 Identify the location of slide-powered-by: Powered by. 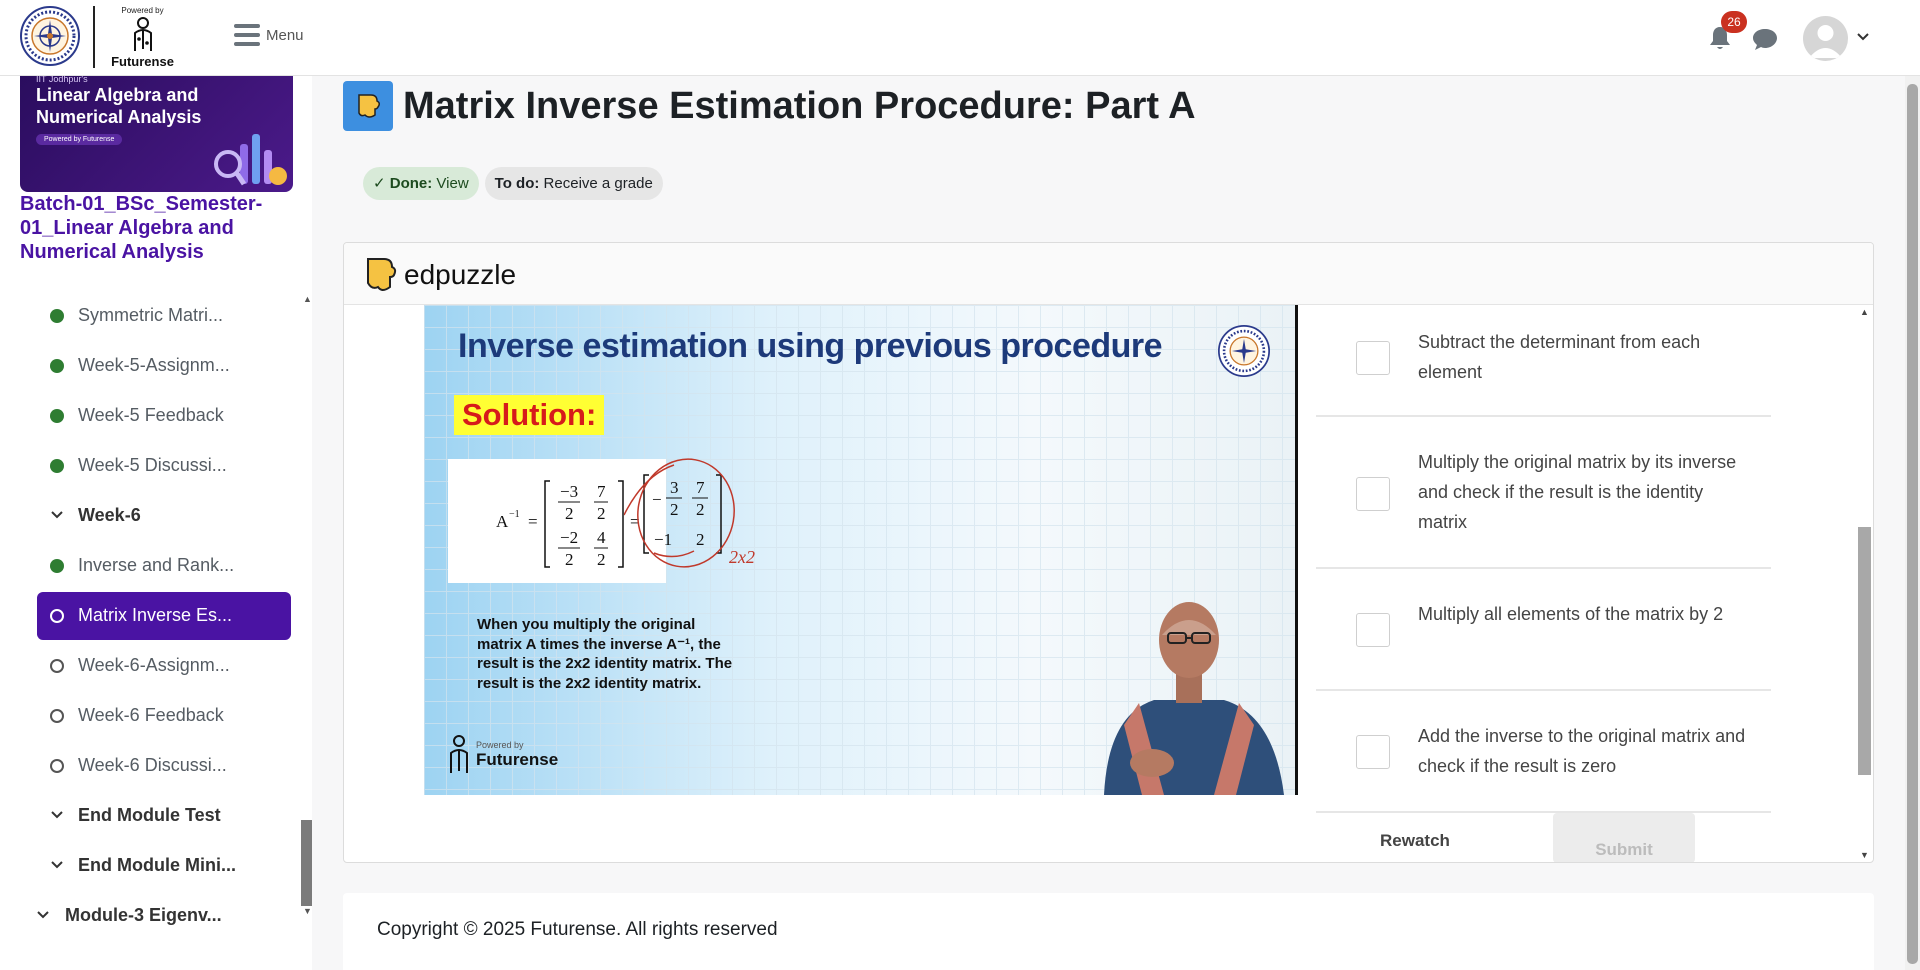
(500, 745).